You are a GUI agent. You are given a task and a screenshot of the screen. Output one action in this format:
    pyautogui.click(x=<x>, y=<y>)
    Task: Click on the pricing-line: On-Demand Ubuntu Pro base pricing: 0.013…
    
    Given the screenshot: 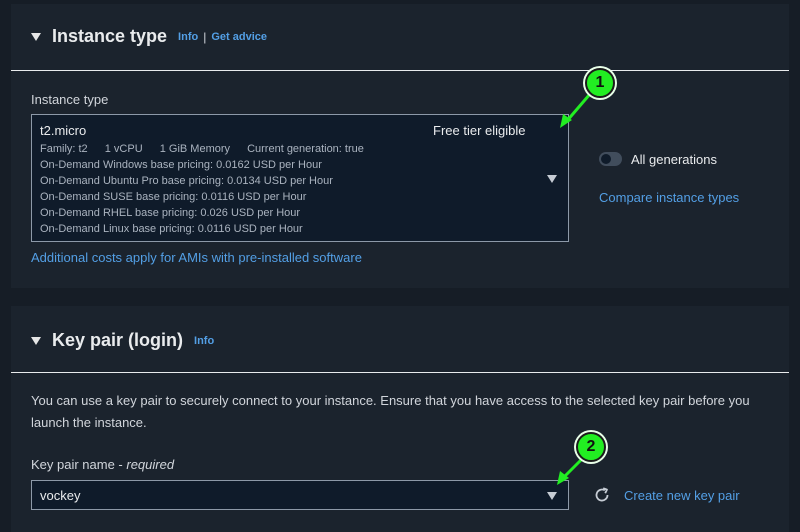 What is the action you would take?
    pyautogui.click(x=186, y=181)
    